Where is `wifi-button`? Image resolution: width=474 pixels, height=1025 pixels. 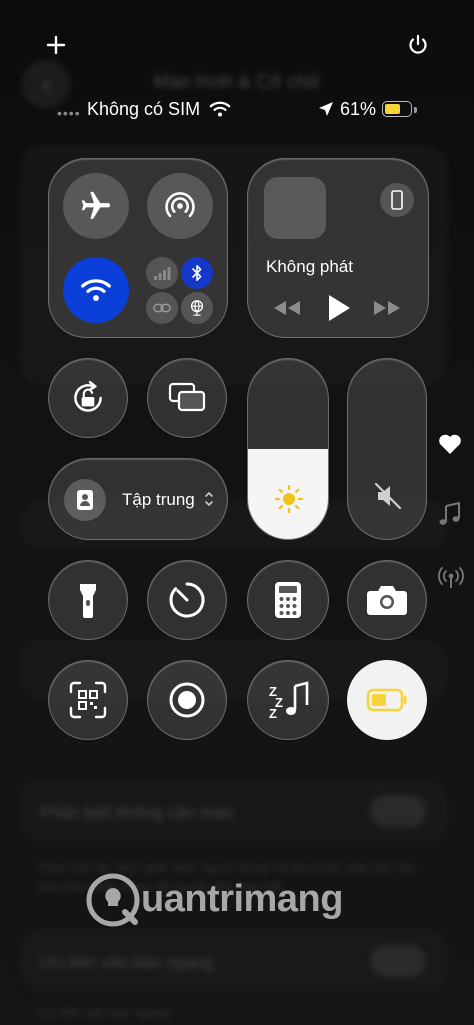 wifi-button is located at coordinates (96, 290).